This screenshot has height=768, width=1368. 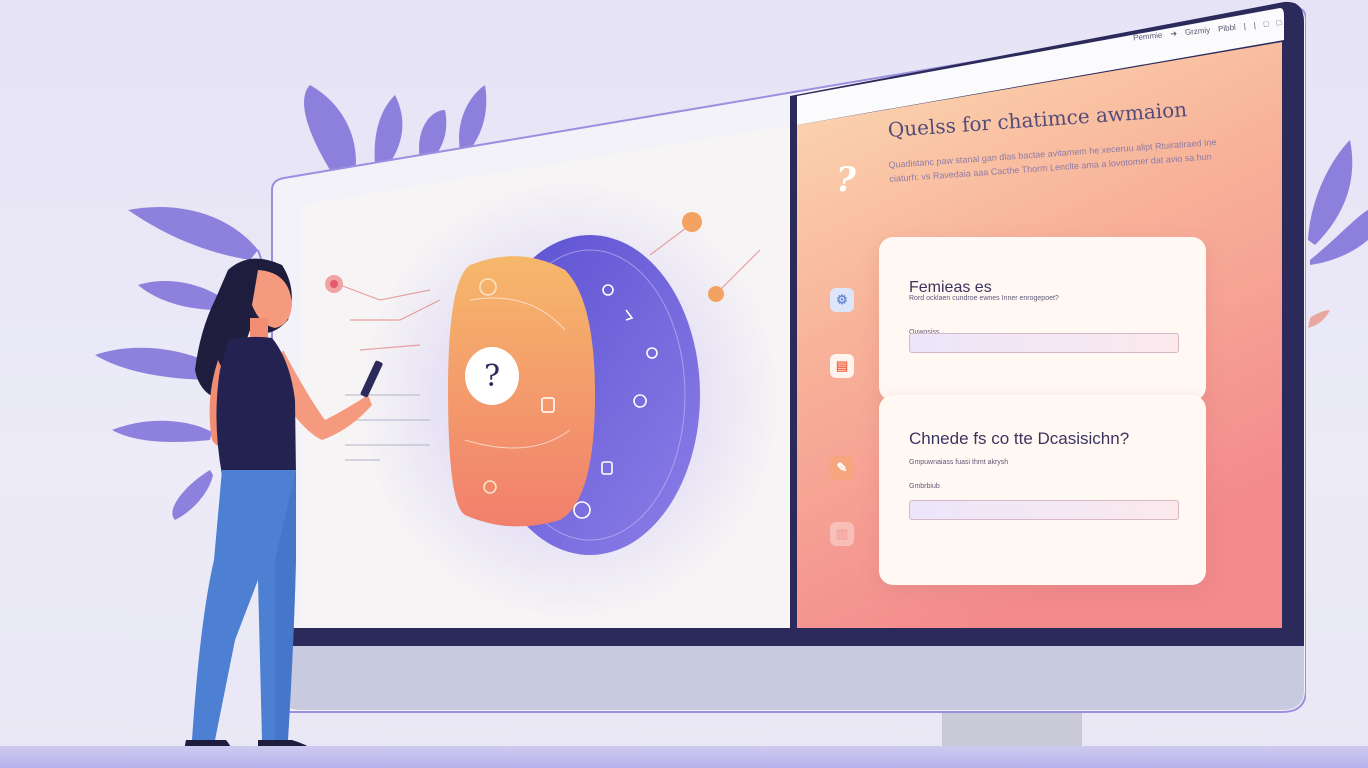 I want to click on woman-illustration, so click(x=282, y=509).